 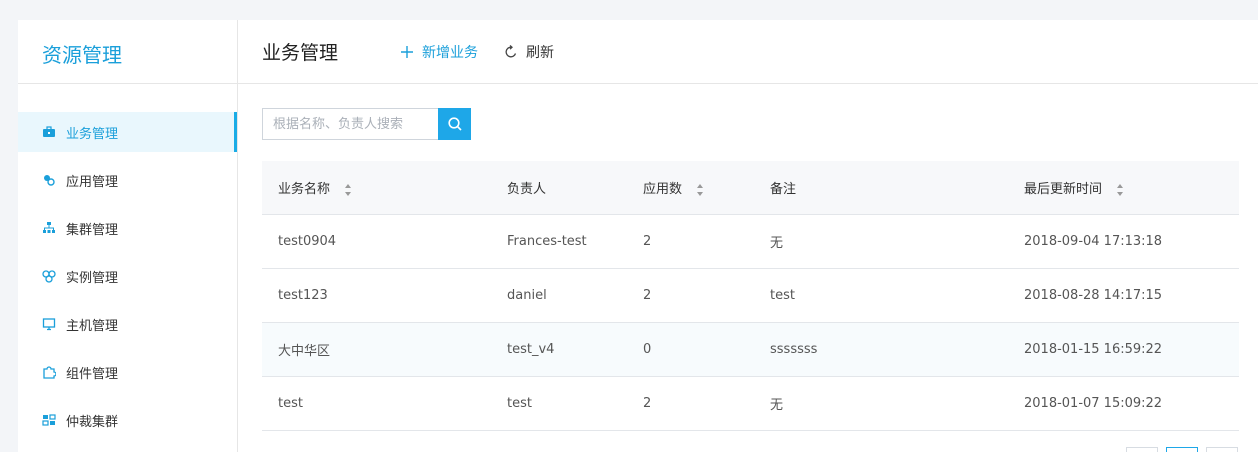 I want to click on column-header-owner: 负责人, so click(x=559, y=187).